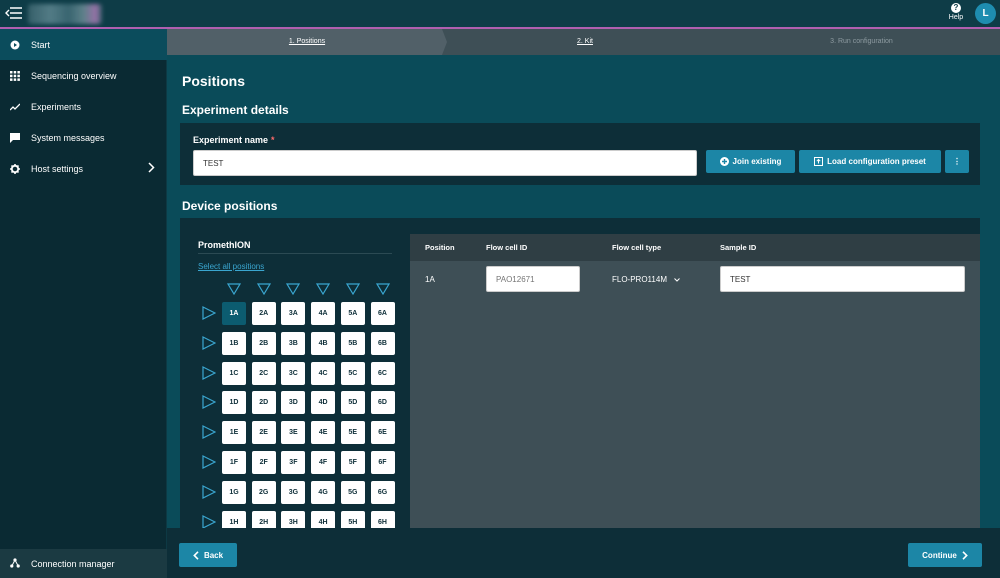 This screenshot has height=578, width=1000. I want to click on sidebar-item-start: Start, so click(83, 44).